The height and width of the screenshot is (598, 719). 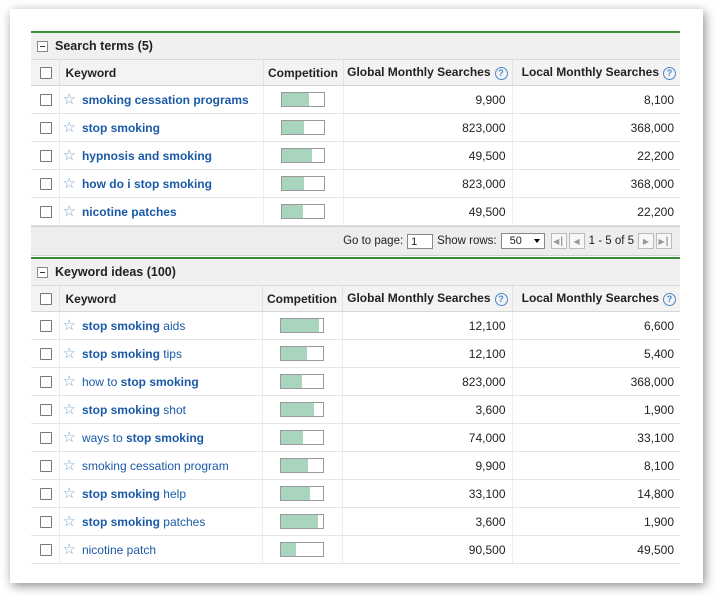 What do you see at coordinates (134, 410) in the screenshot?
I see `keyword-link: stop smoking shot` at bounding box center [134, 410].